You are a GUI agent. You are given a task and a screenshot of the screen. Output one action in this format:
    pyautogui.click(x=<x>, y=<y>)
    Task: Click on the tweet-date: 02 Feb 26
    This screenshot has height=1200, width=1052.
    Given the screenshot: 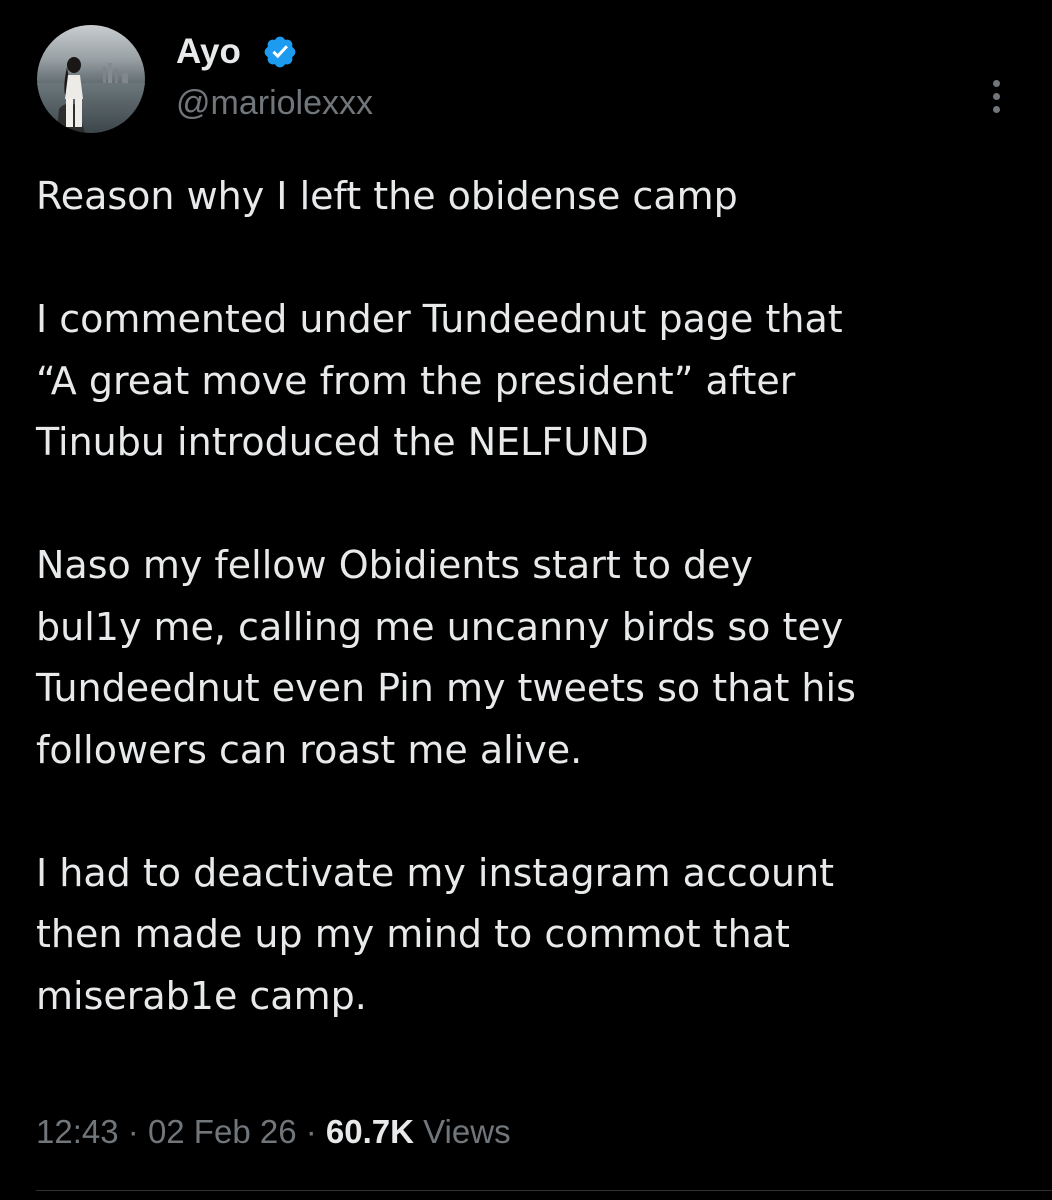 What is the action you would take?
    pyautogui.click(x=222, y=1131)
    